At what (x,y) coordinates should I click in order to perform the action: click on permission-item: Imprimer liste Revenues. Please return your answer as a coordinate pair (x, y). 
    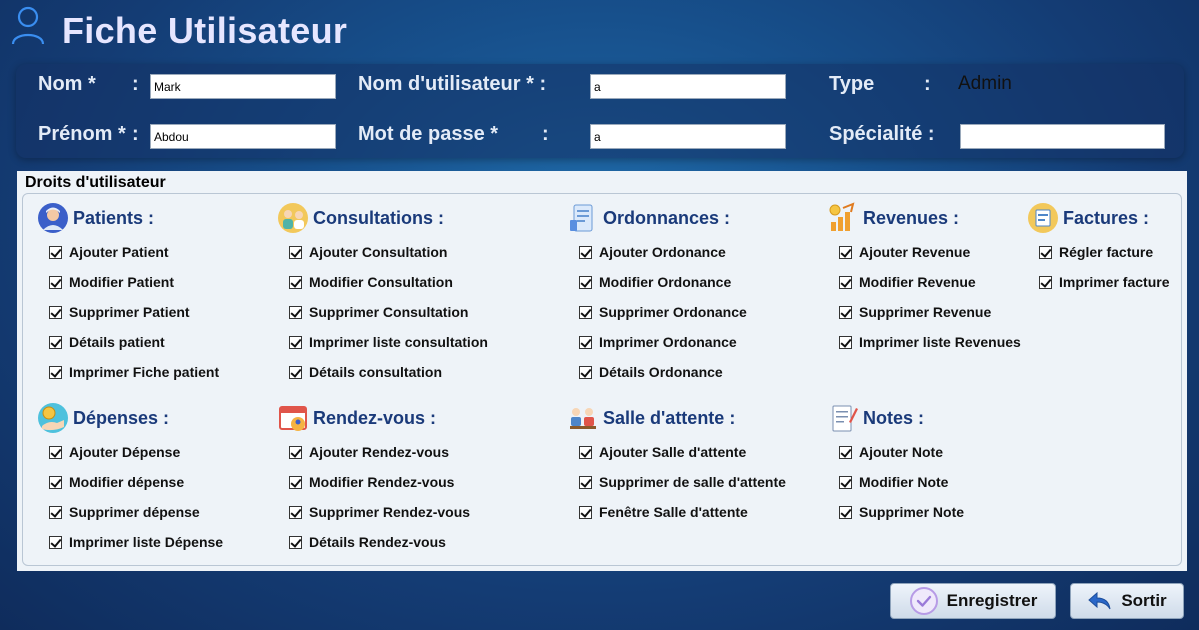
    Looking at the image, I should click on (930, 342).